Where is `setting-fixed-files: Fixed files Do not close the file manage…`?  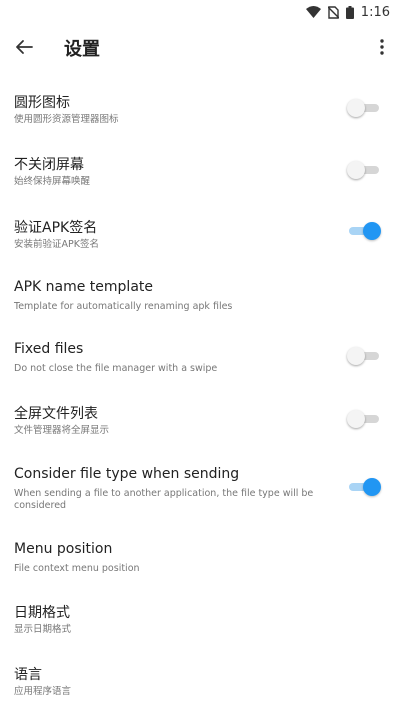 setting-fixed-files: Fixed files Do not close the file manage… is located at coordinates (200, 366).